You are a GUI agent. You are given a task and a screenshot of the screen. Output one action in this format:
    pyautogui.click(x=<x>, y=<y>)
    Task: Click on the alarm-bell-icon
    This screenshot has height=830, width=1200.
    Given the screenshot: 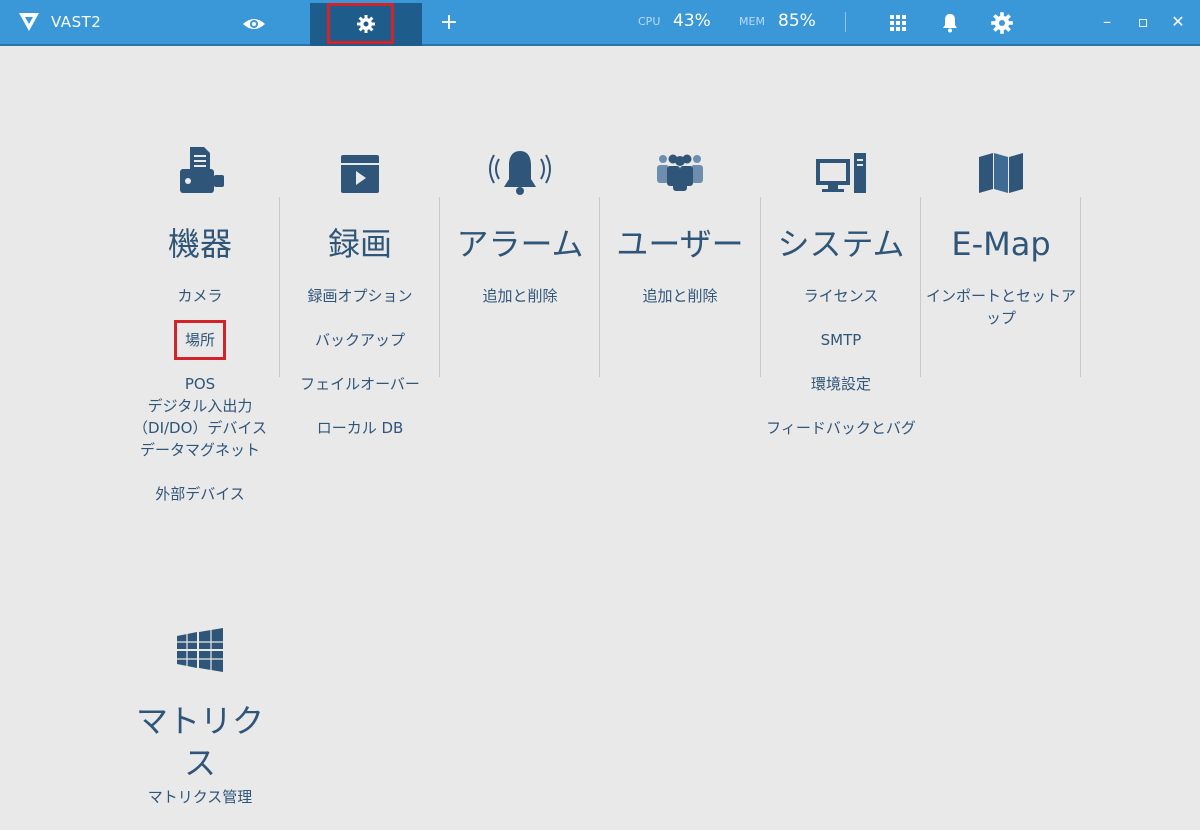 What is the action you would take?
    pyautogui.click(x=520, y=173)
    